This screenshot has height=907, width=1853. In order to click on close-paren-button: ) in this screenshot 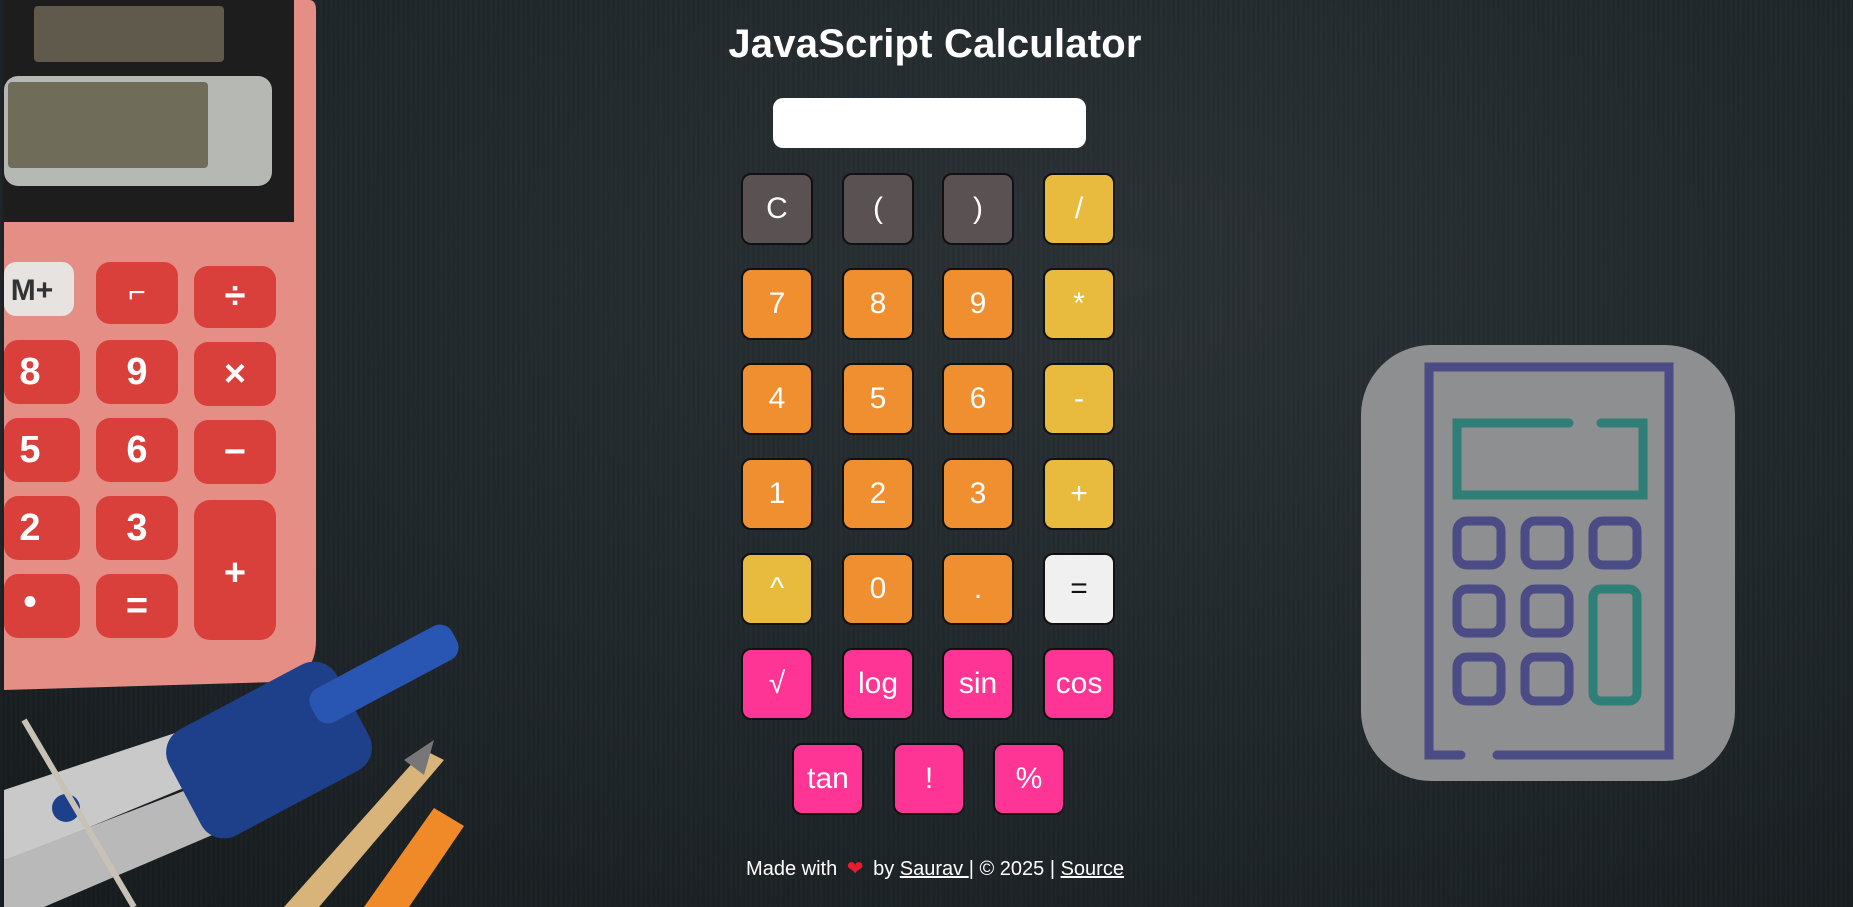, I will do `click(978, 209)`.